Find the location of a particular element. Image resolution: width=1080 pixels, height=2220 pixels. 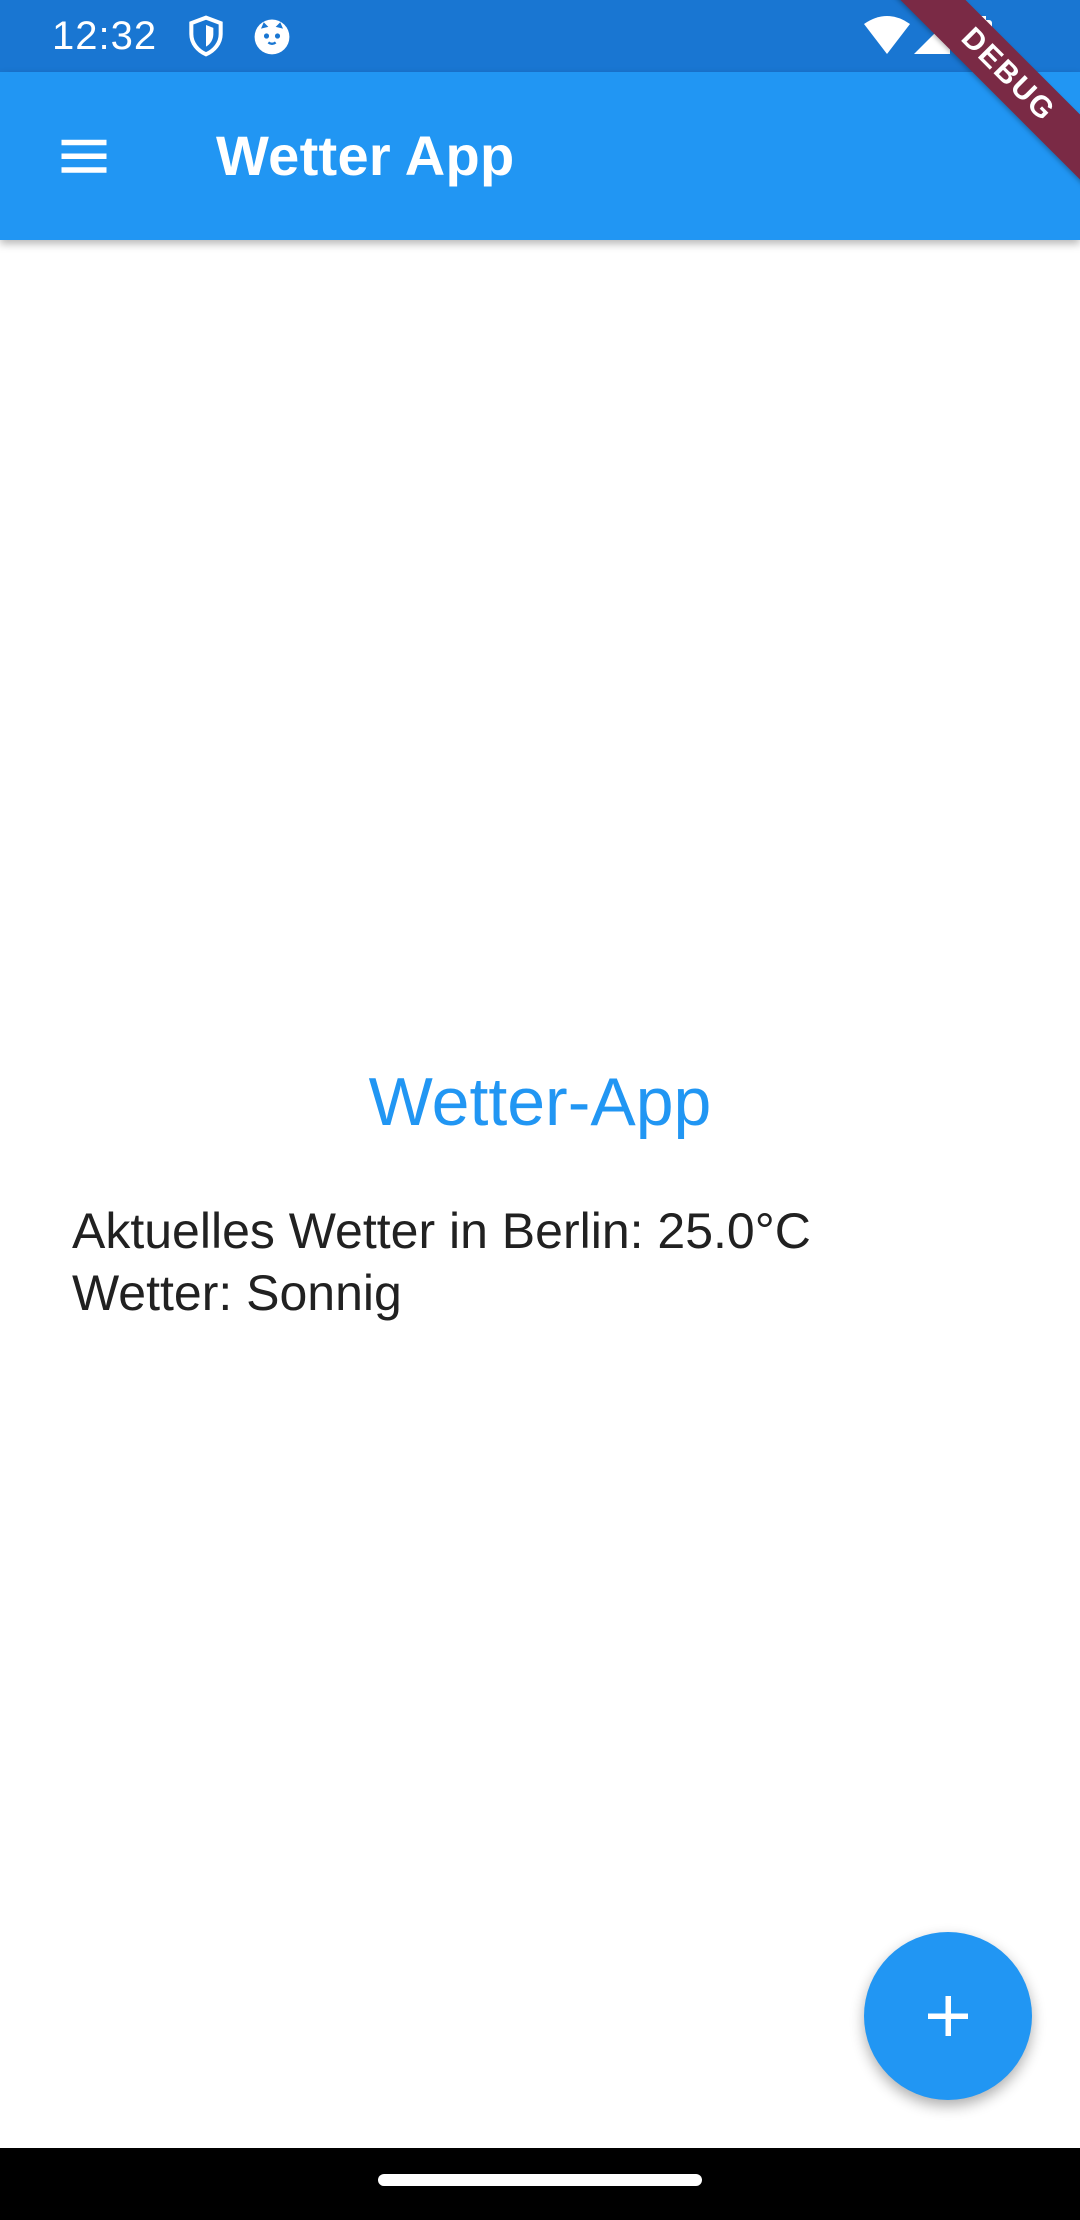

menu-icon is located at coordinates (84, 156).